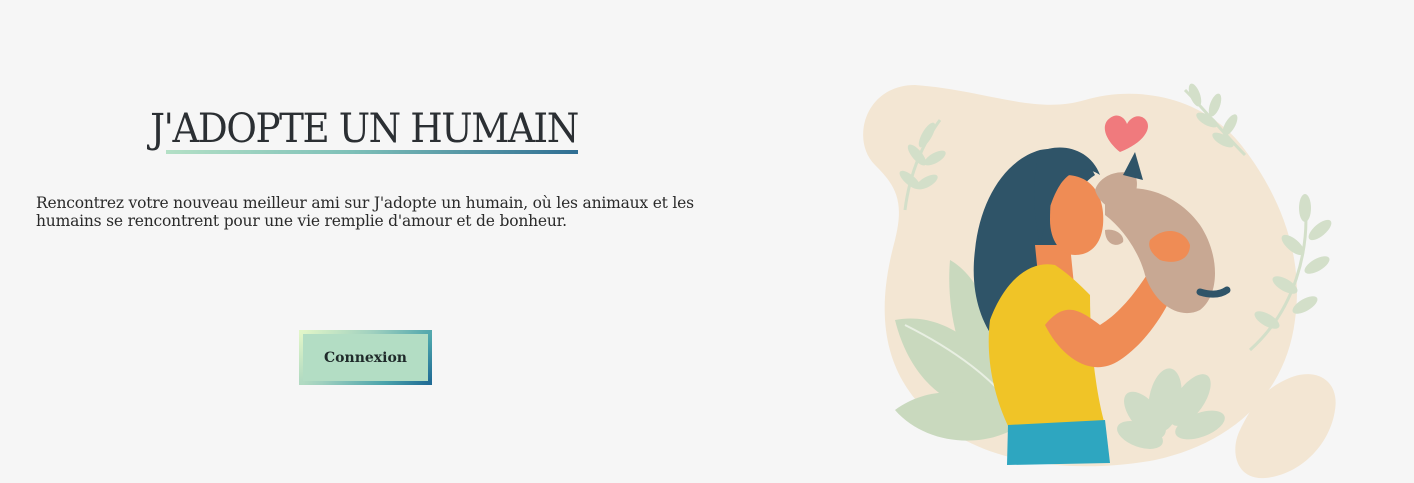 The image size is (1414, 483). Describe the element at coordinates (372, 152) in the screenshot. I see `title-underline` at that location.